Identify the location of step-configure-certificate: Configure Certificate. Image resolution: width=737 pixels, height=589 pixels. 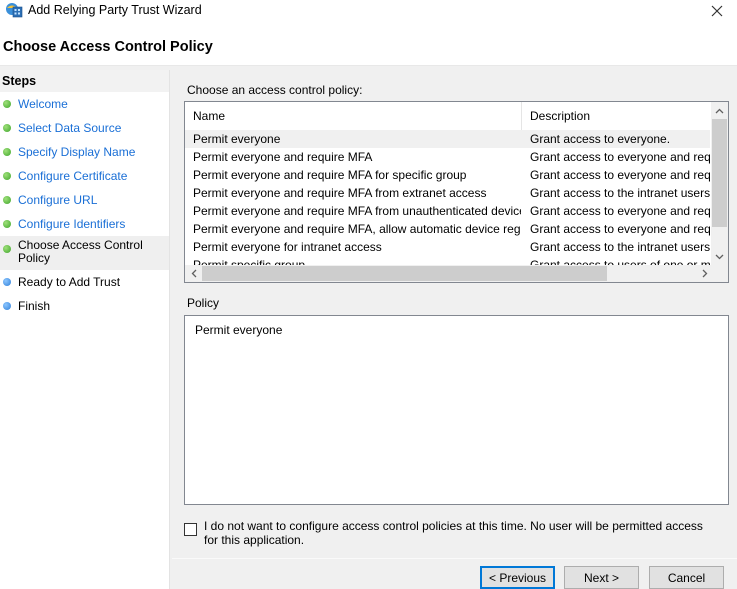
(84, 176).